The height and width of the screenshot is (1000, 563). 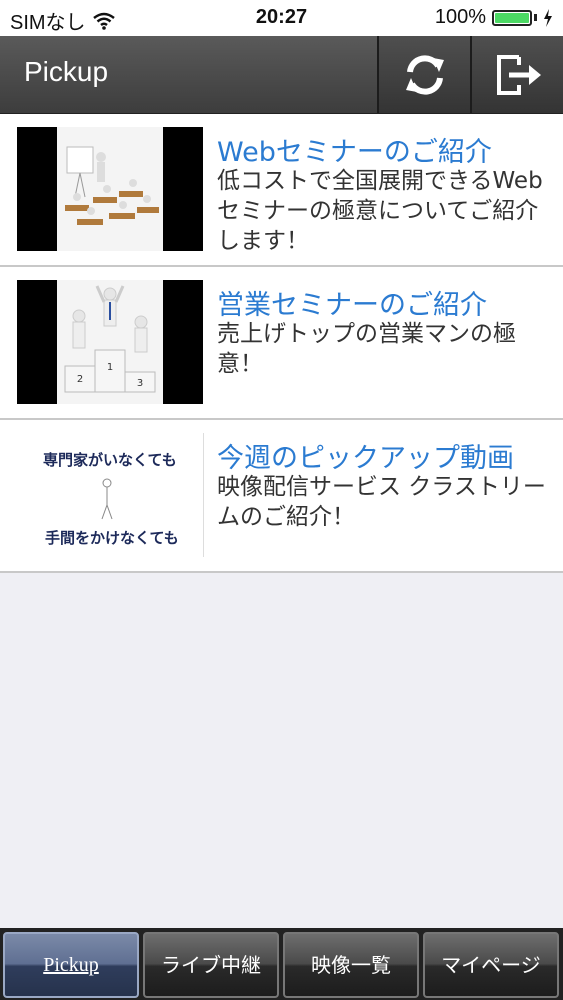 What do you see at coordinates (352, 305) in the screenshot?
I see `item-title: 営業セミナーのご紹介` at bounding box center [352, 305].